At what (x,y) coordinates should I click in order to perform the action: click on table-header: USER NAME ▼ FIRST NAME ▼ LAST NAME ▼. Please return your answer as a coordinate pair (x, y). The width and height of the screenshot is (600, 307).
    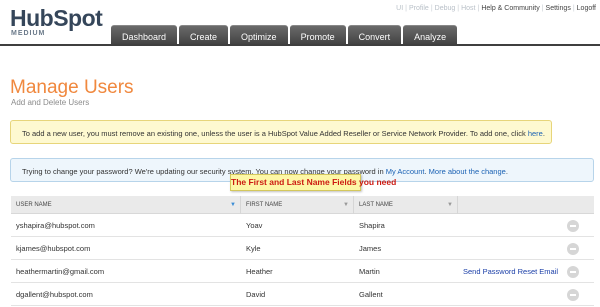
    Looking at the image, I should click on (302, 205).